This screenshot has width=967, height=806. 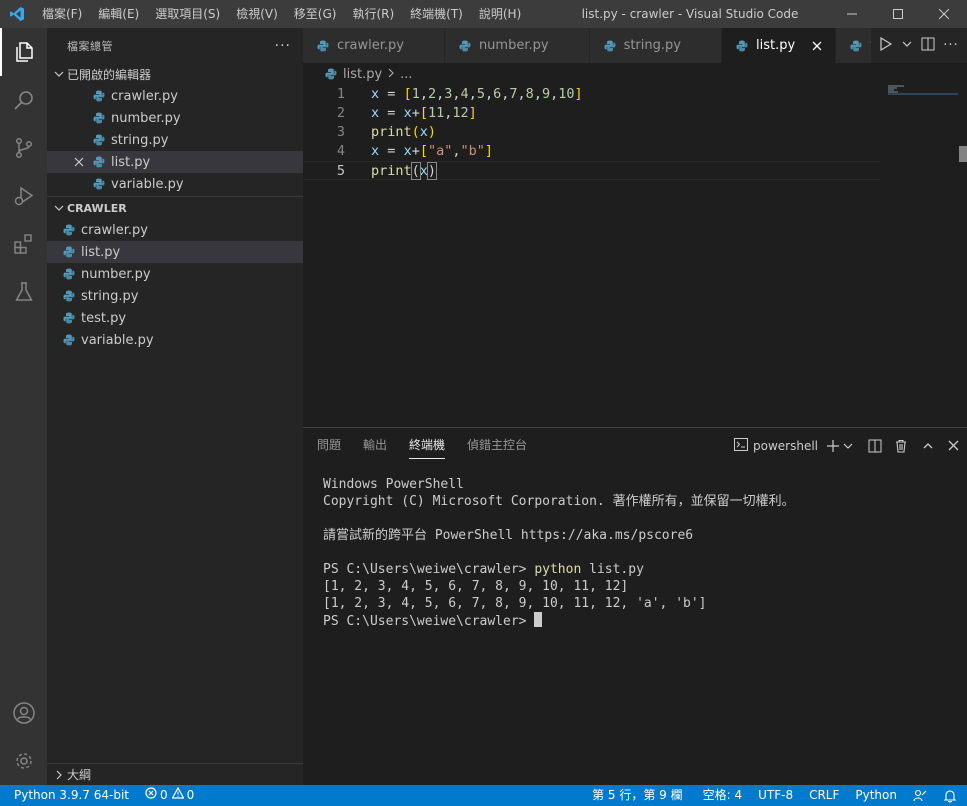 What do you see at coordinates (23, 100) in the screenshot?
I see `search-icon` at bounding box center [23, 100].